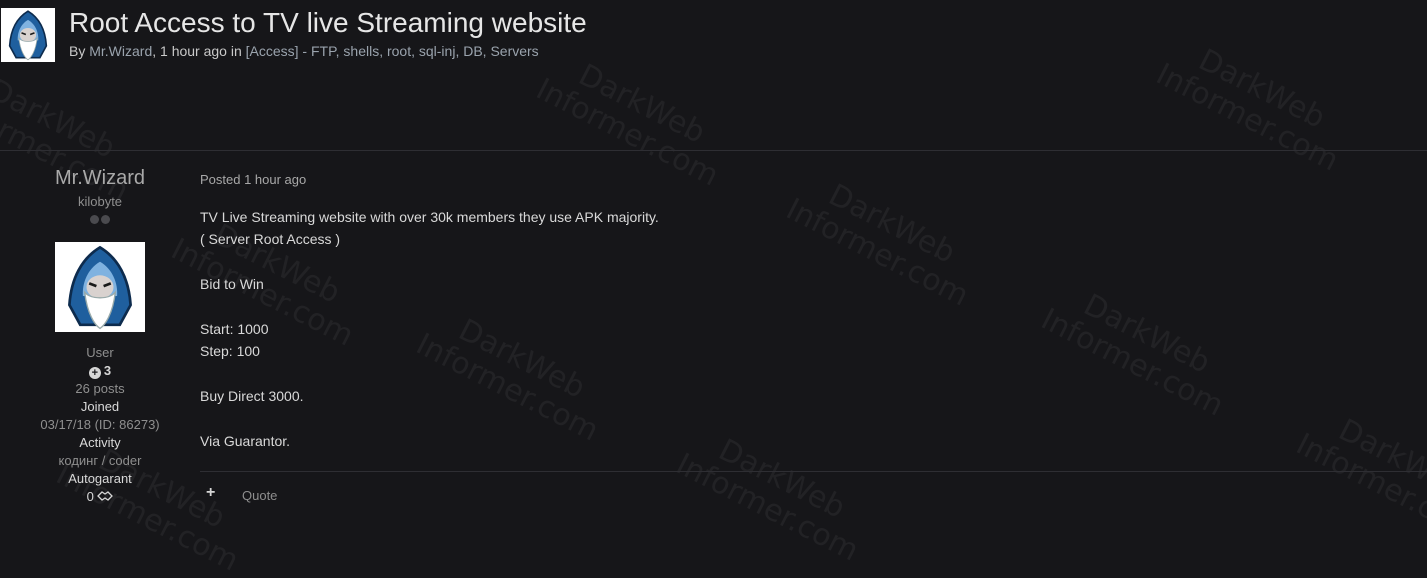  I want to click on autogarant-count: 0, so click(90, 496).